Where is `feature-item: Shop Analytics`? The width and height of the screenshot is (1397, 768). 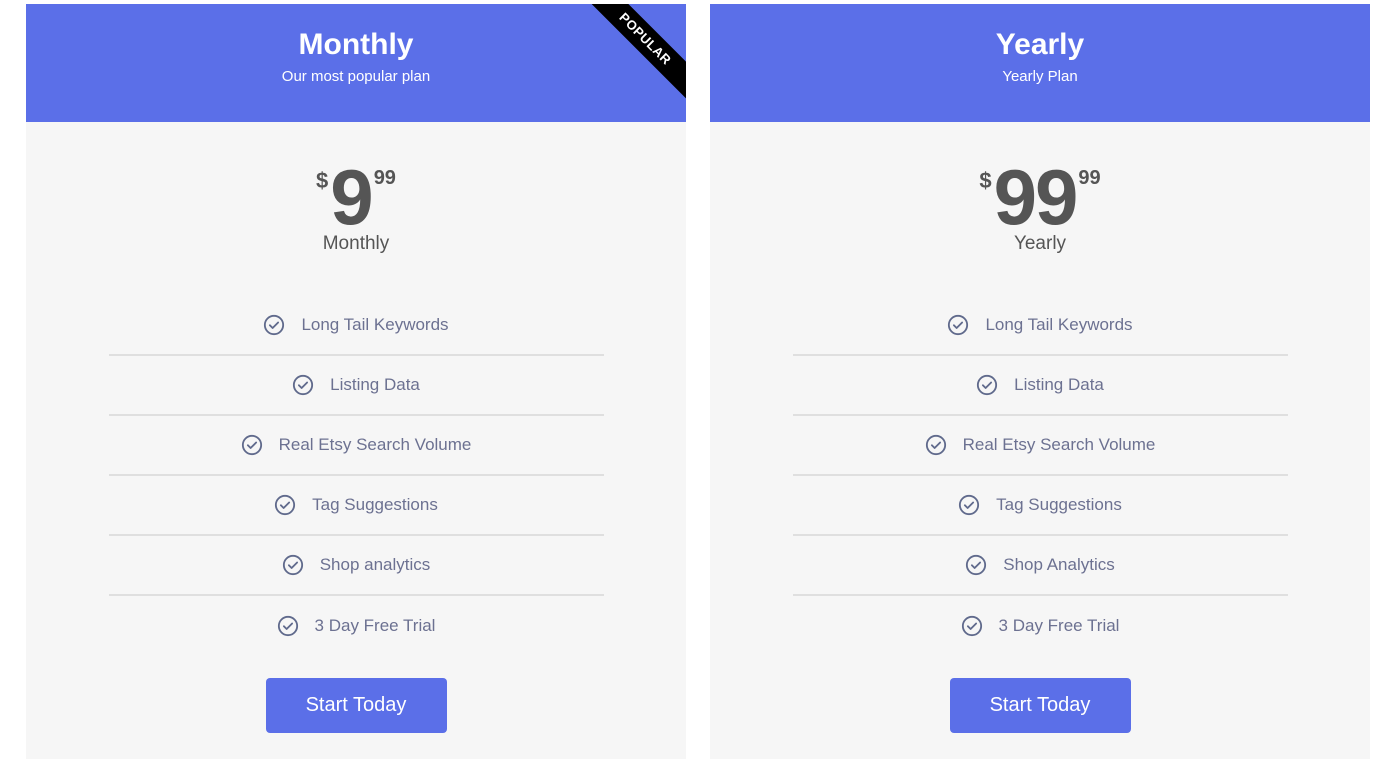
feature-item: Shop Analytics is located at coordinates (1040, 566).